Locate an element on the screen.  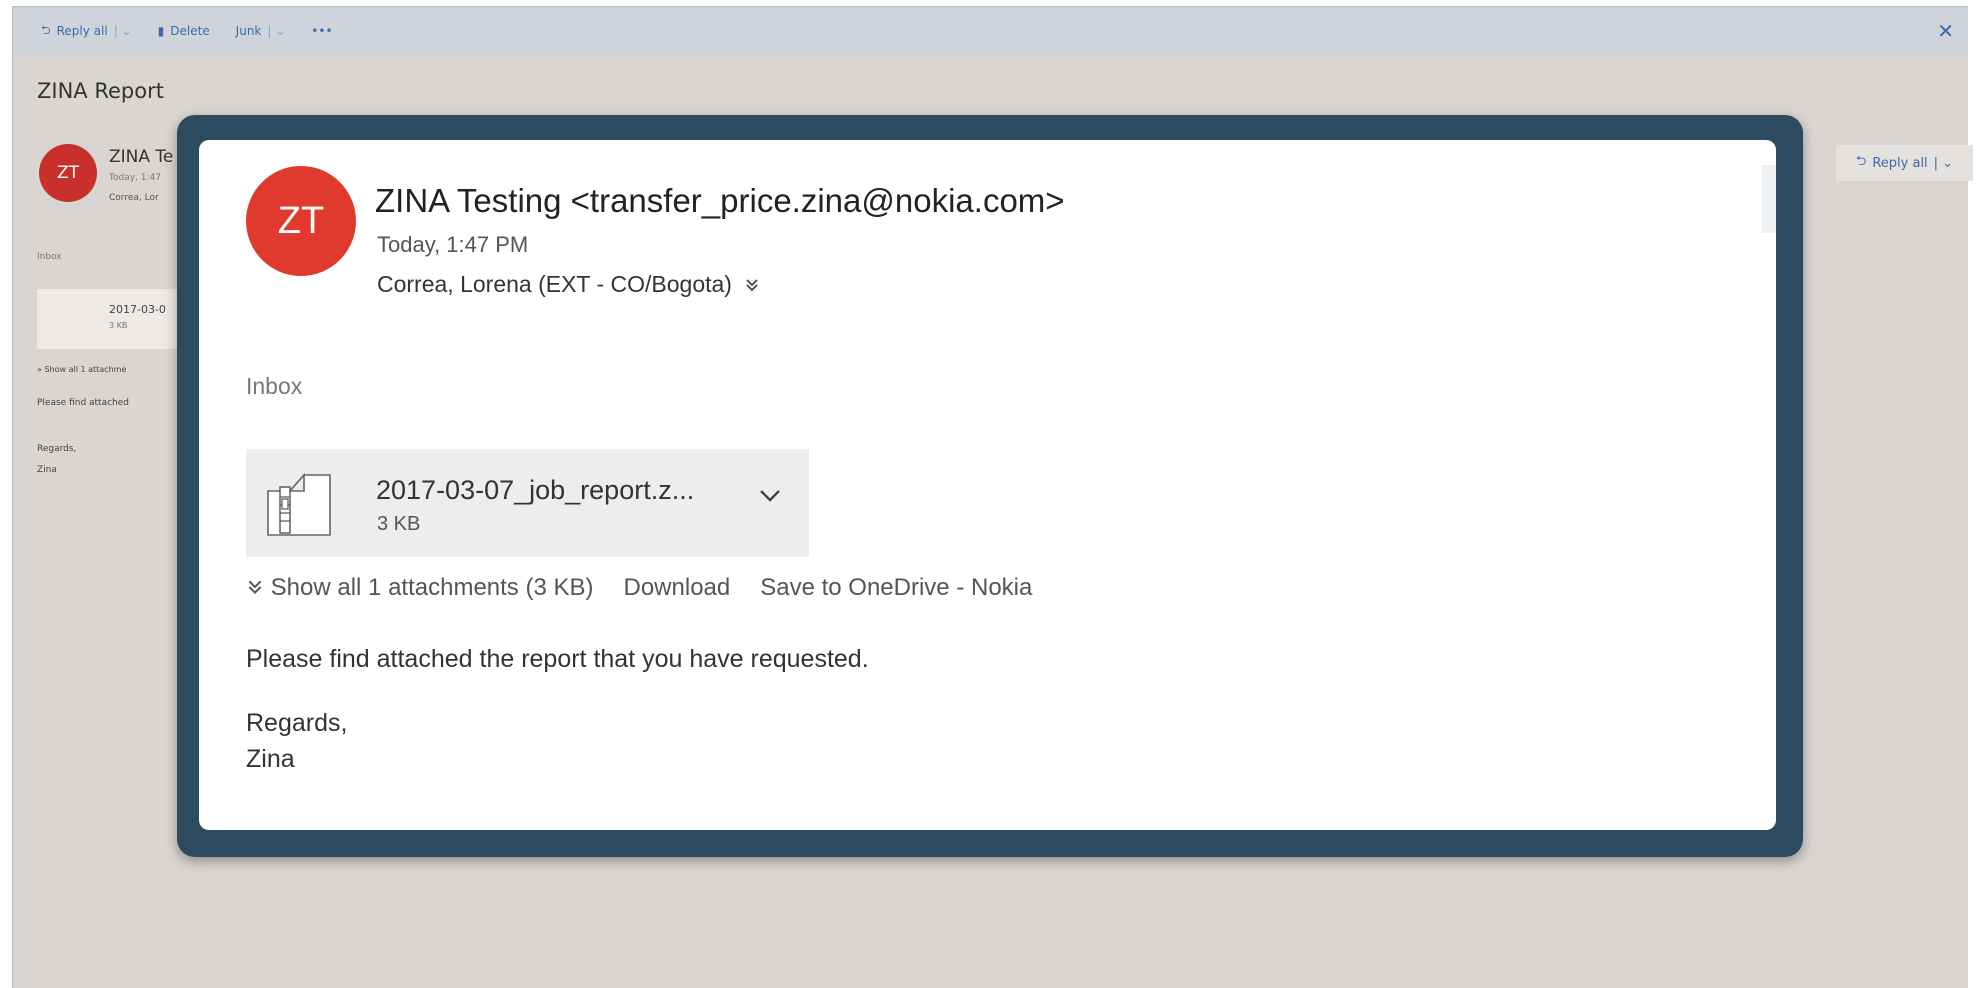
message-date: Today, 1:47 PM is located at coordinates (453, 244).